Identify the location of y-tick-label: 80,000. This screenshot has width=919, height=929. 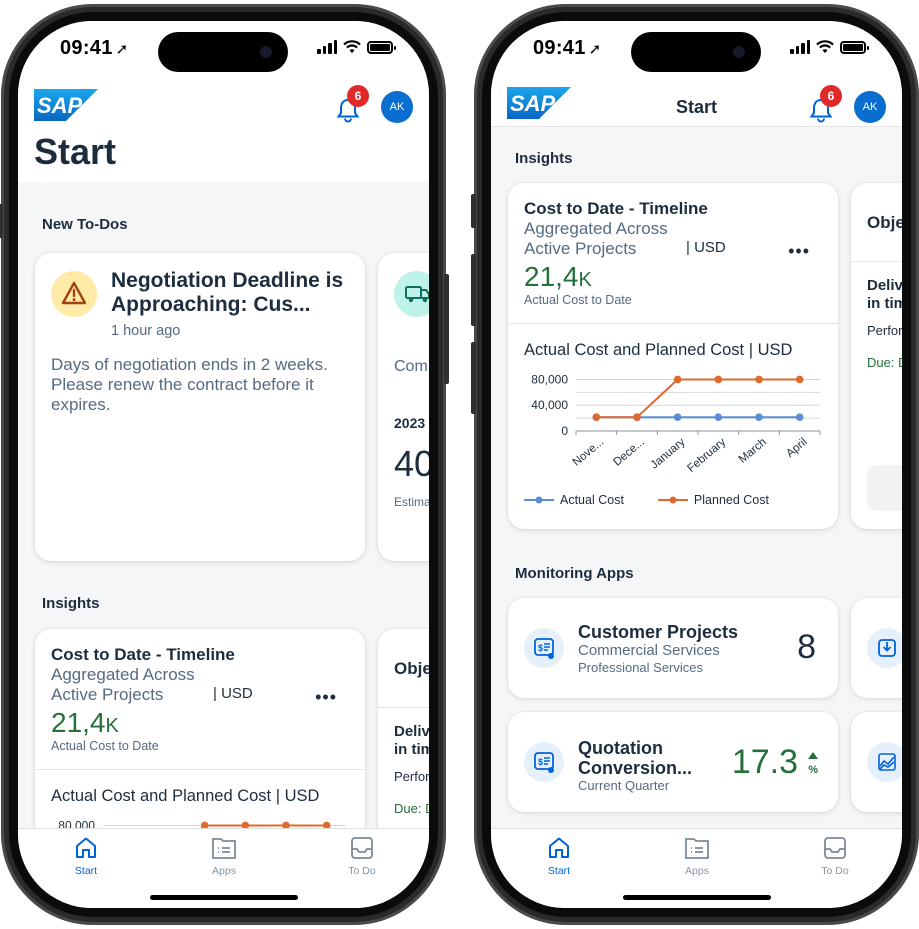
(549, 379).